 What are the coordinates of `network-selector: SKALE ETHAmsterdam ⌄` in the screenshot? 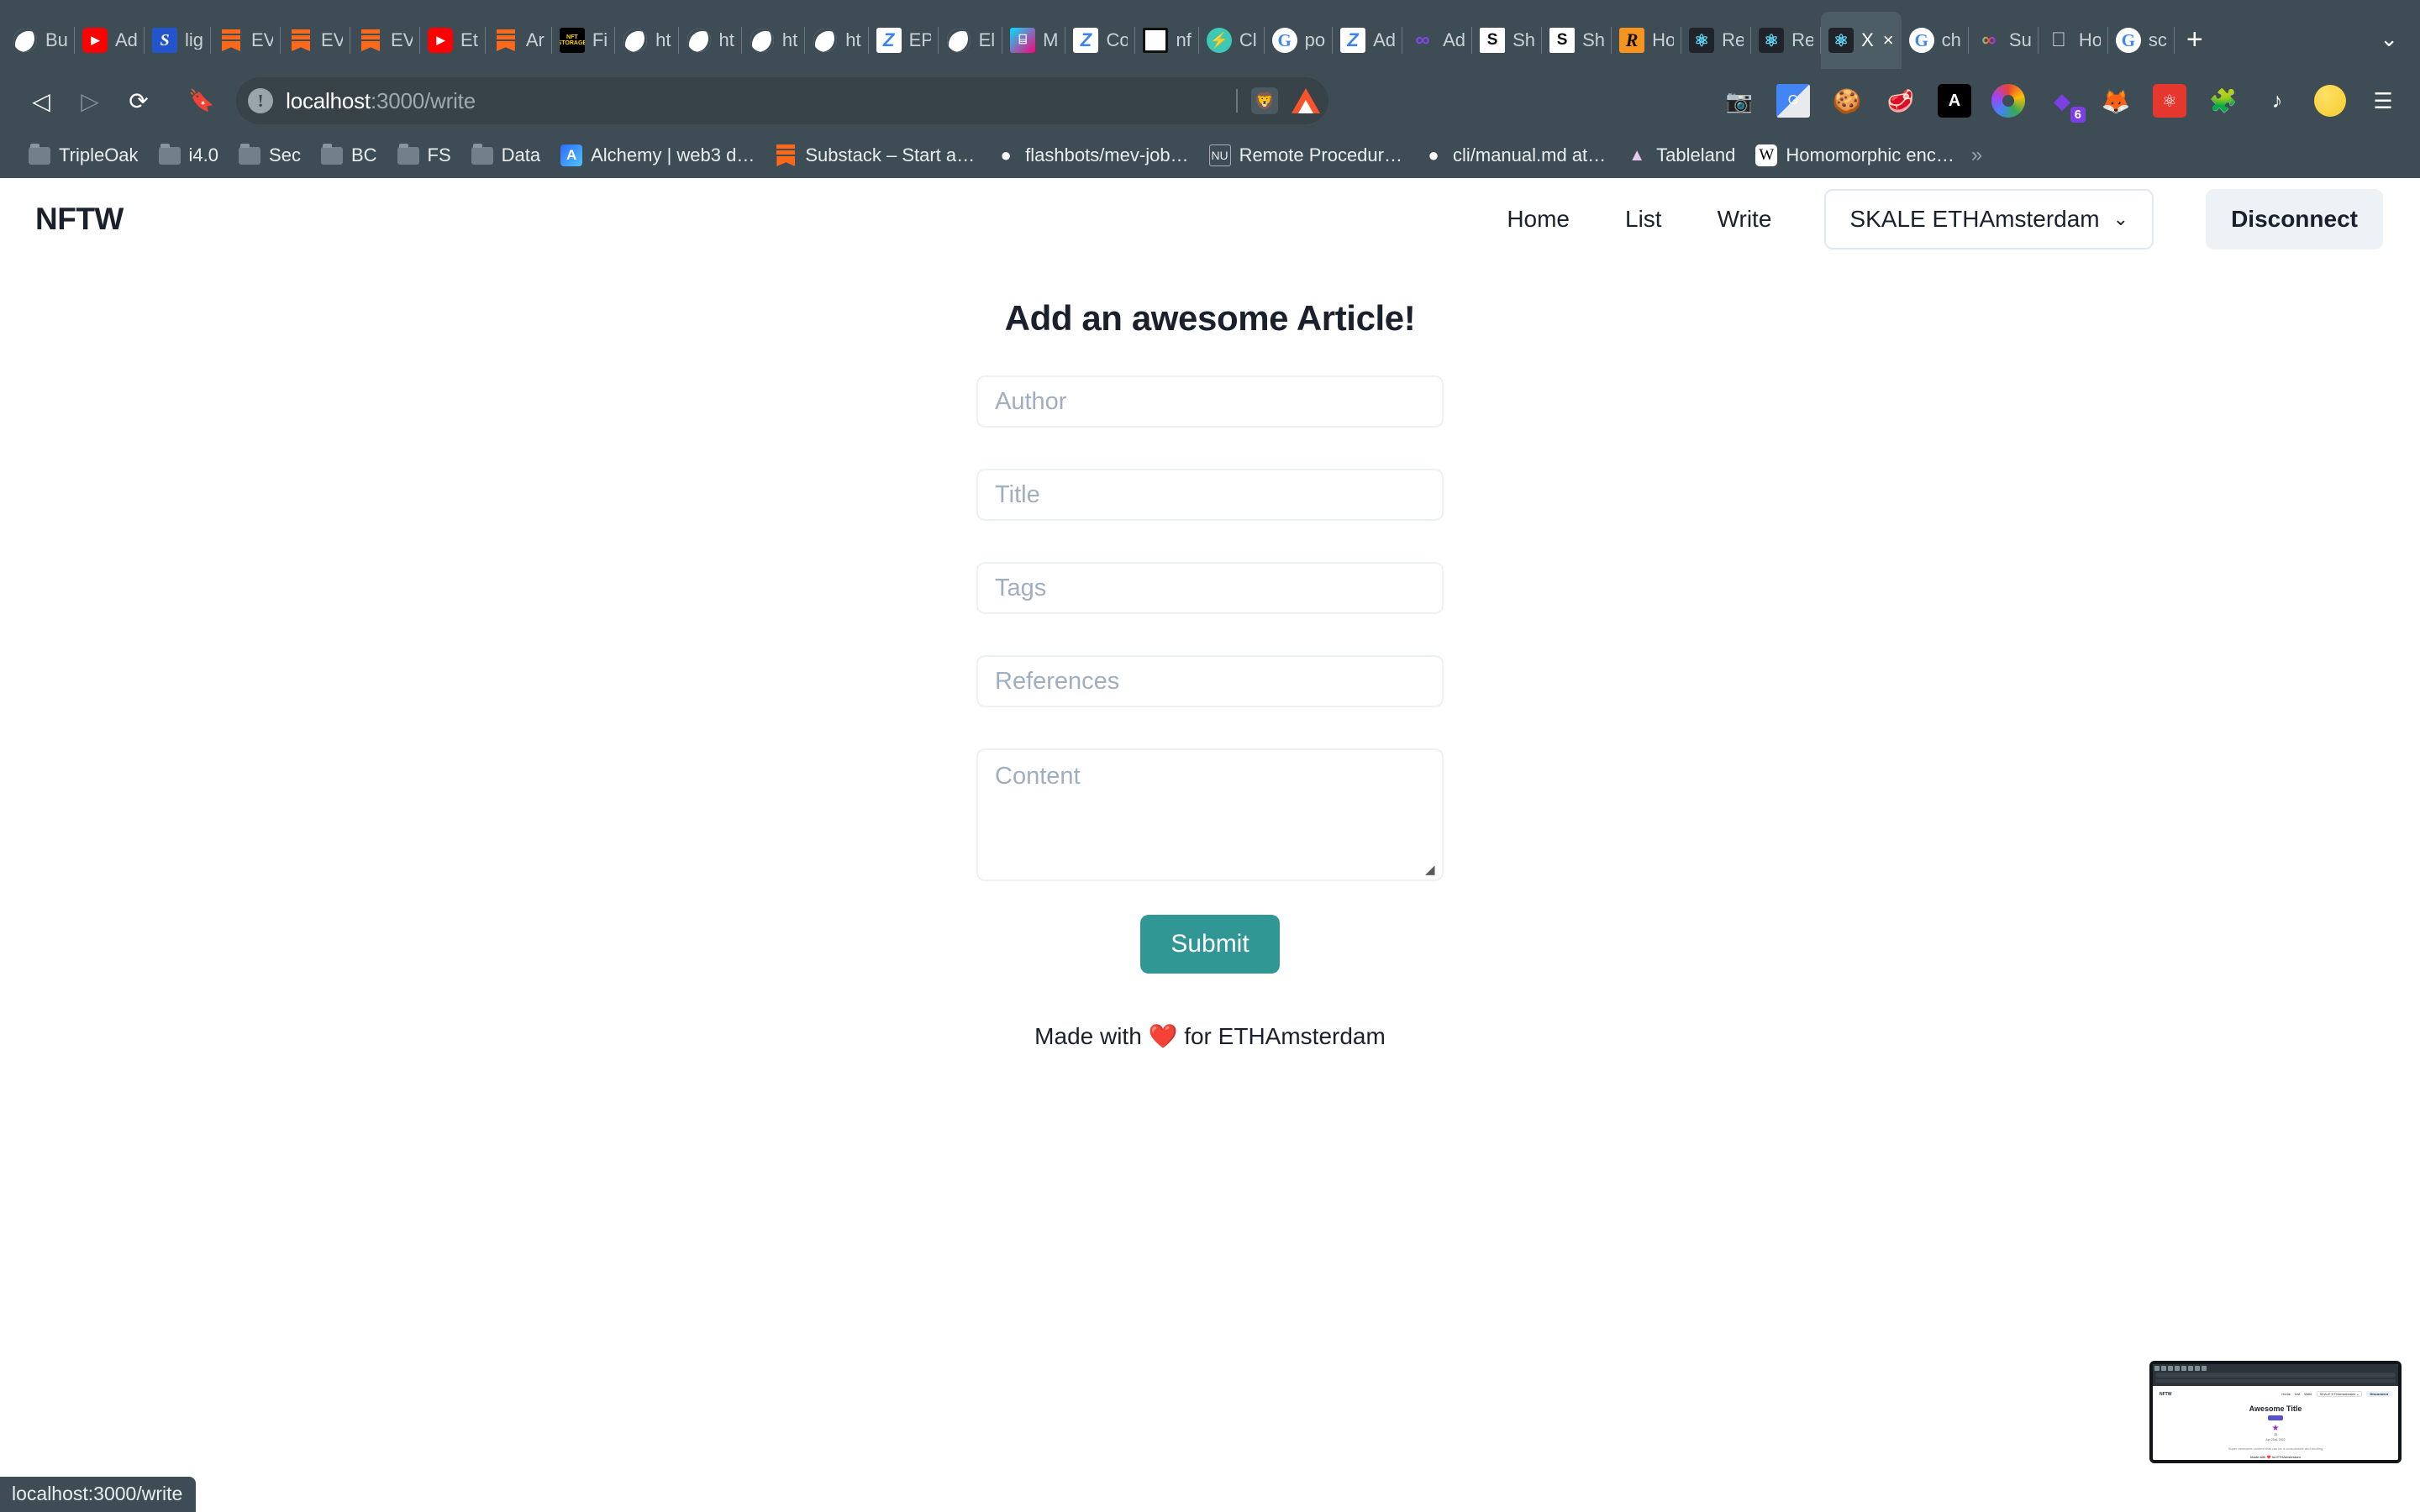 It's located at (1989, 219).